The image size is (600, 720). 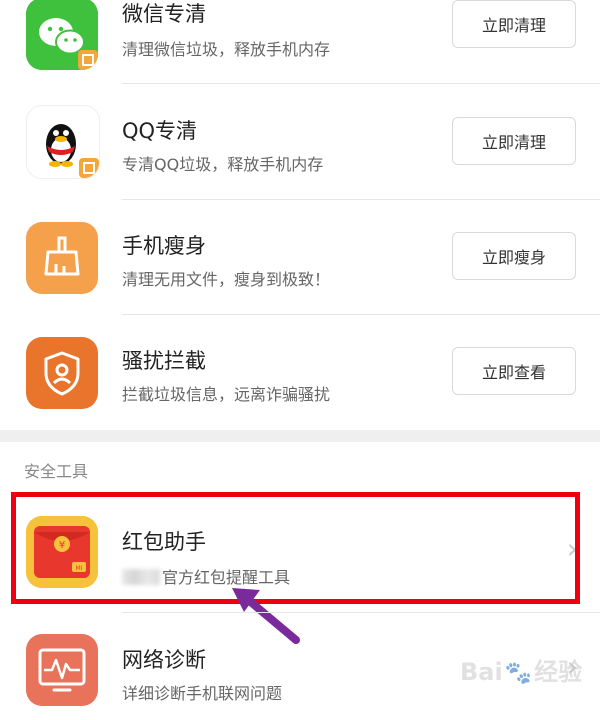 What do you see at coordinates (62, 258) in the screenshot?
I see `broom-icon` at bounding box center [62, 258].